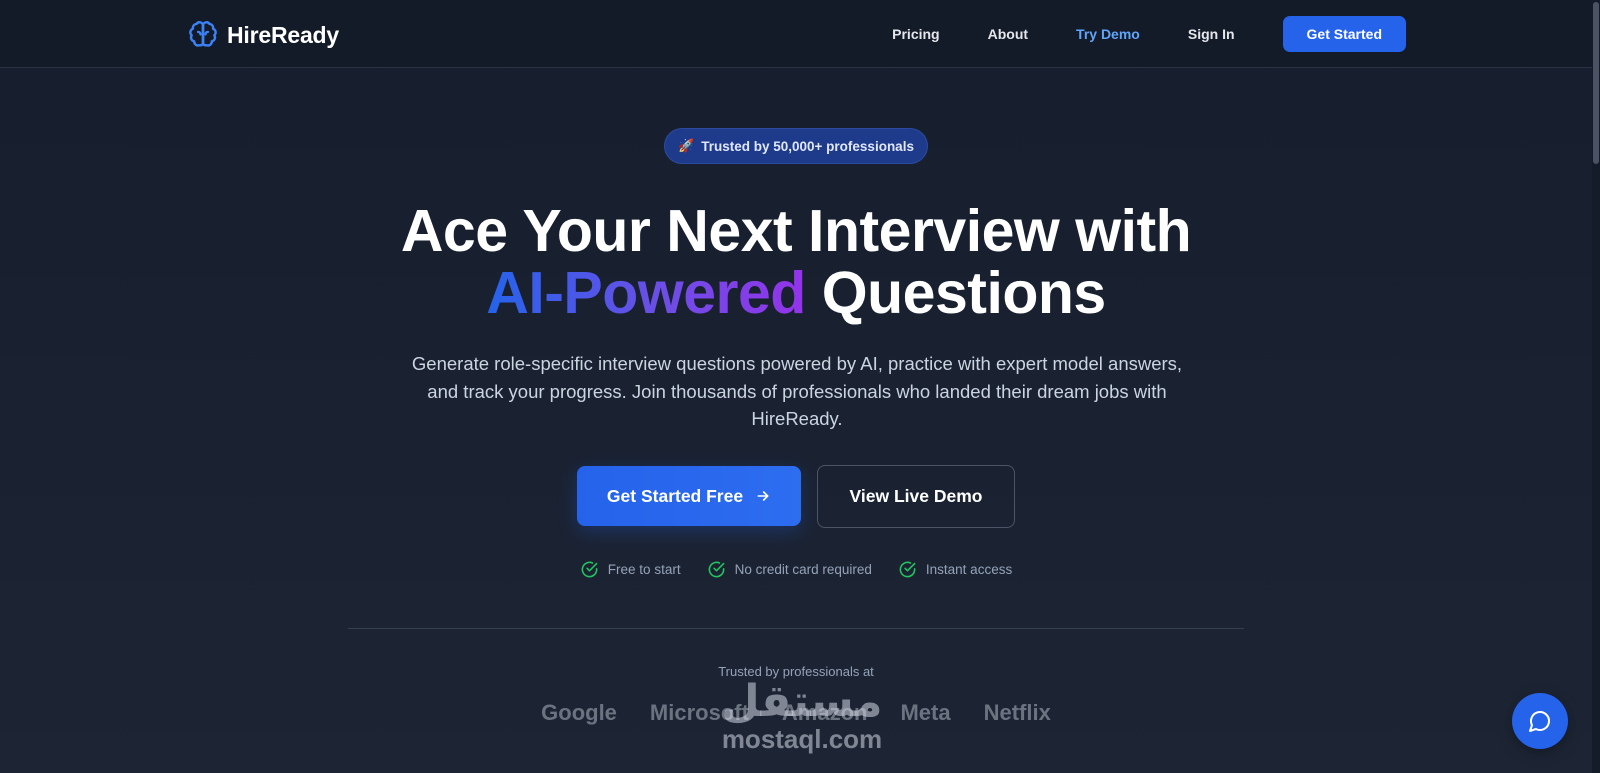 This screenshot has height=773, width=1600. I want to click on company-logo-meta: Meta, so click(925, 712).